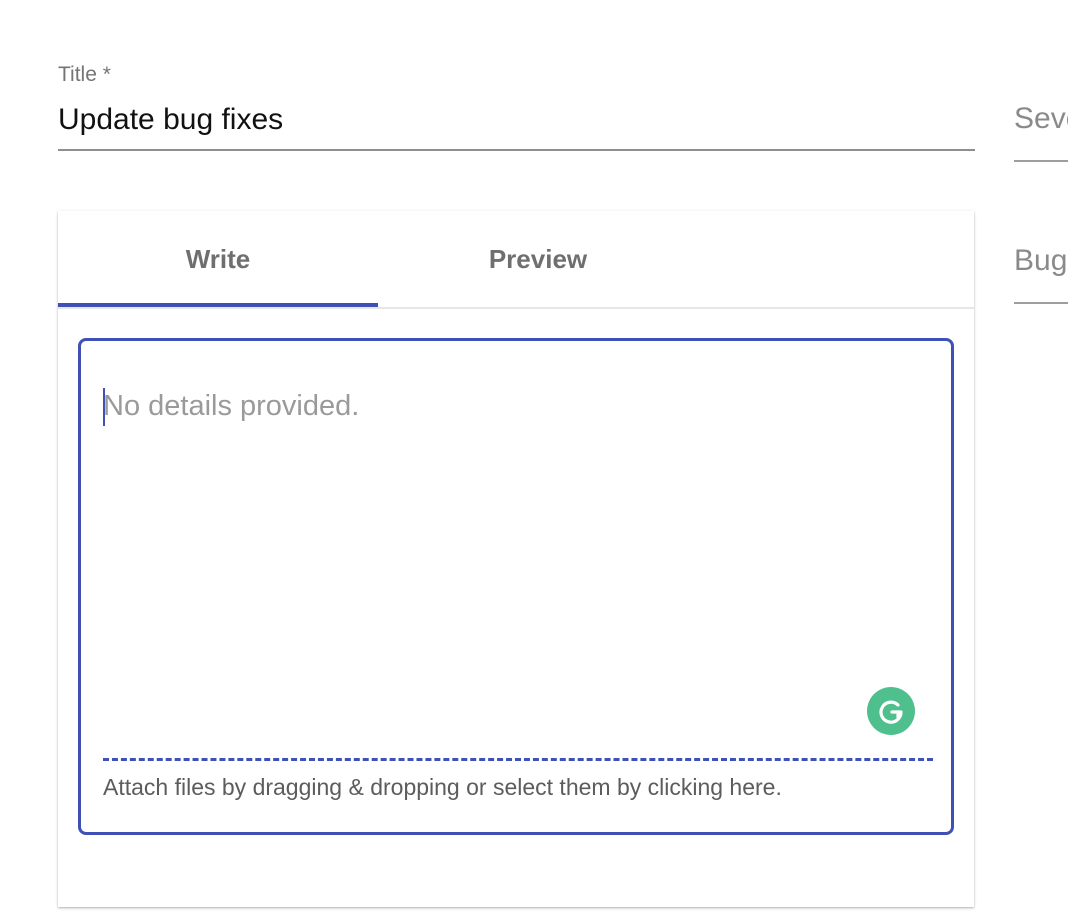 This screenshot has height=922, width=1068. What do you see at coordinates (516, 150) in the screenshot?
I see `title-underline` at bounding box center [516, 150].